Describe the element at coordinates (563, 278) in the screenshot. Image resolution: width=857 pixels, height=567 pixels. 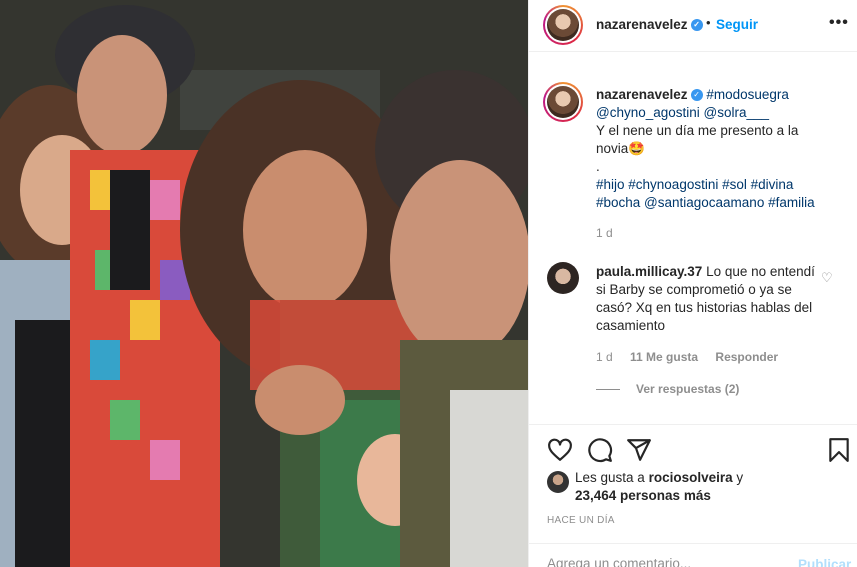
I see `commenter-avatar` at that location.